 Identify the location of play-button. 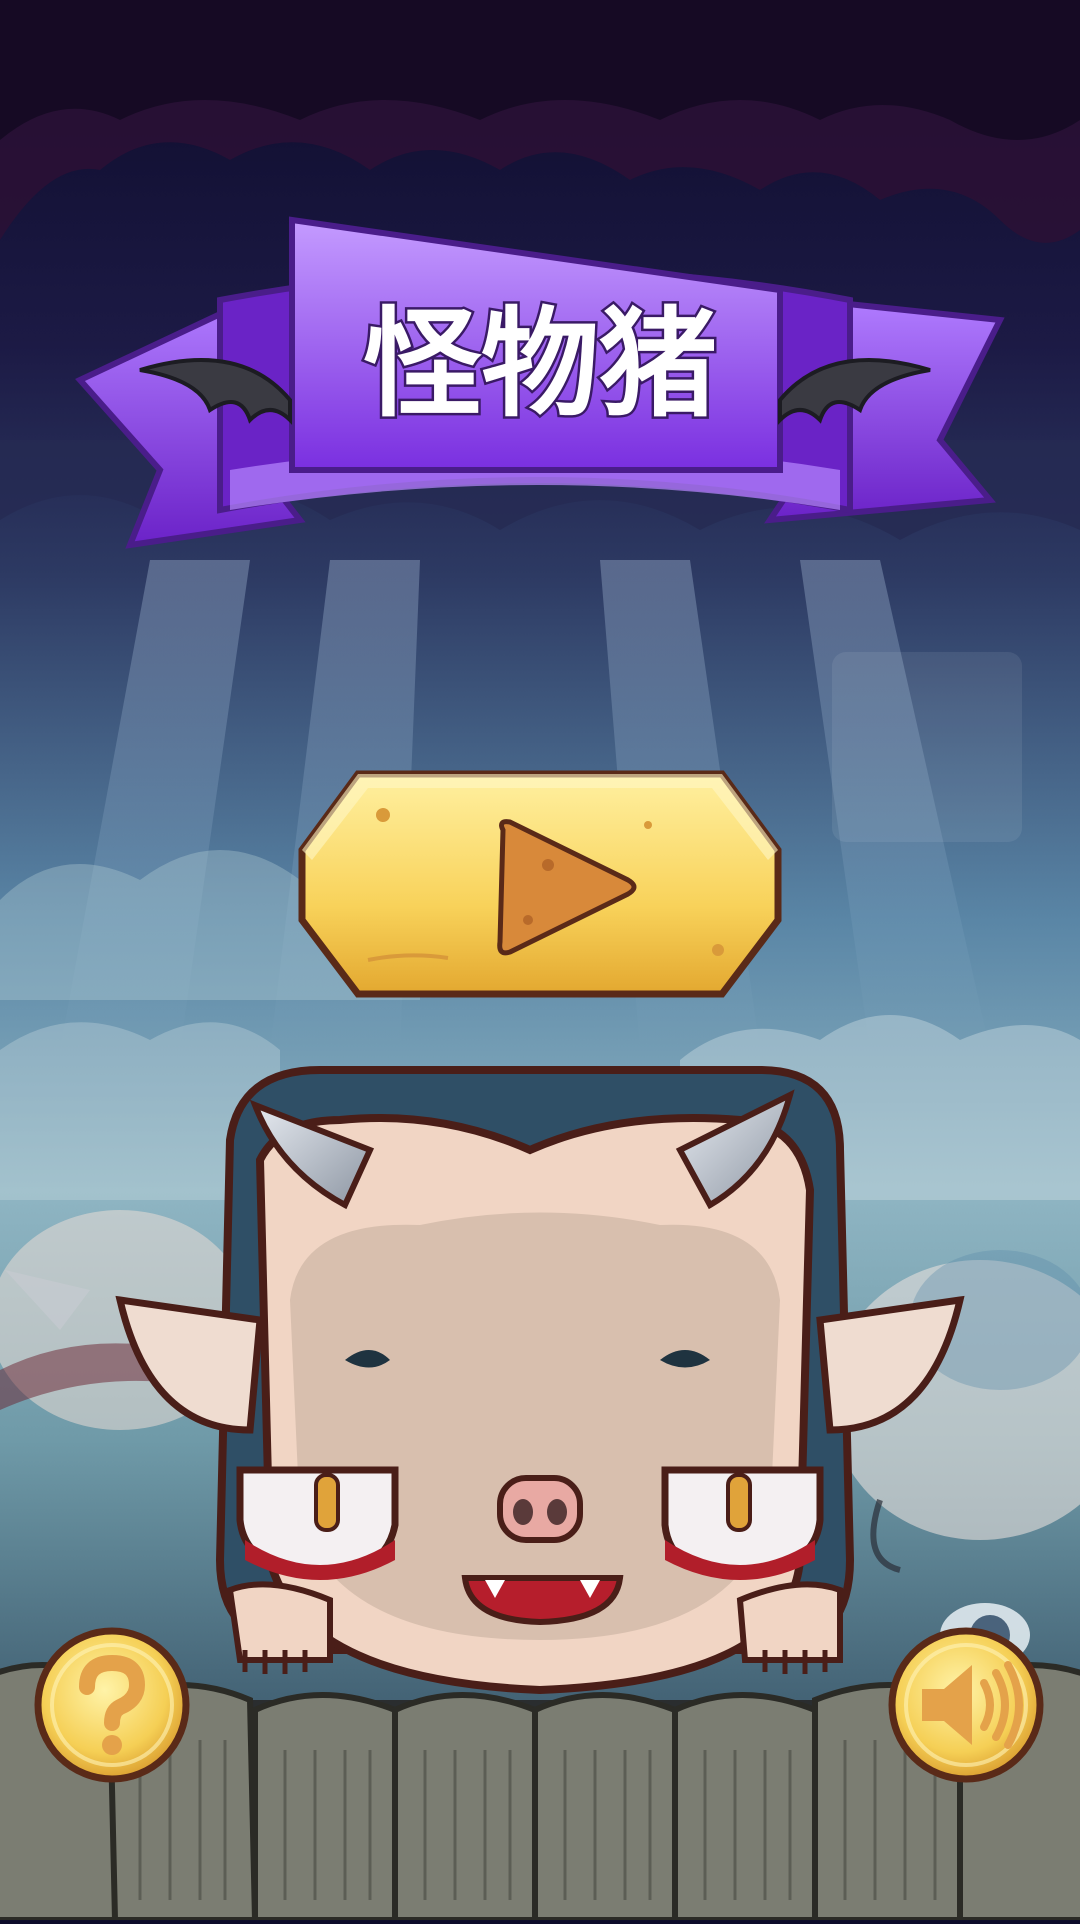
(540, 884).